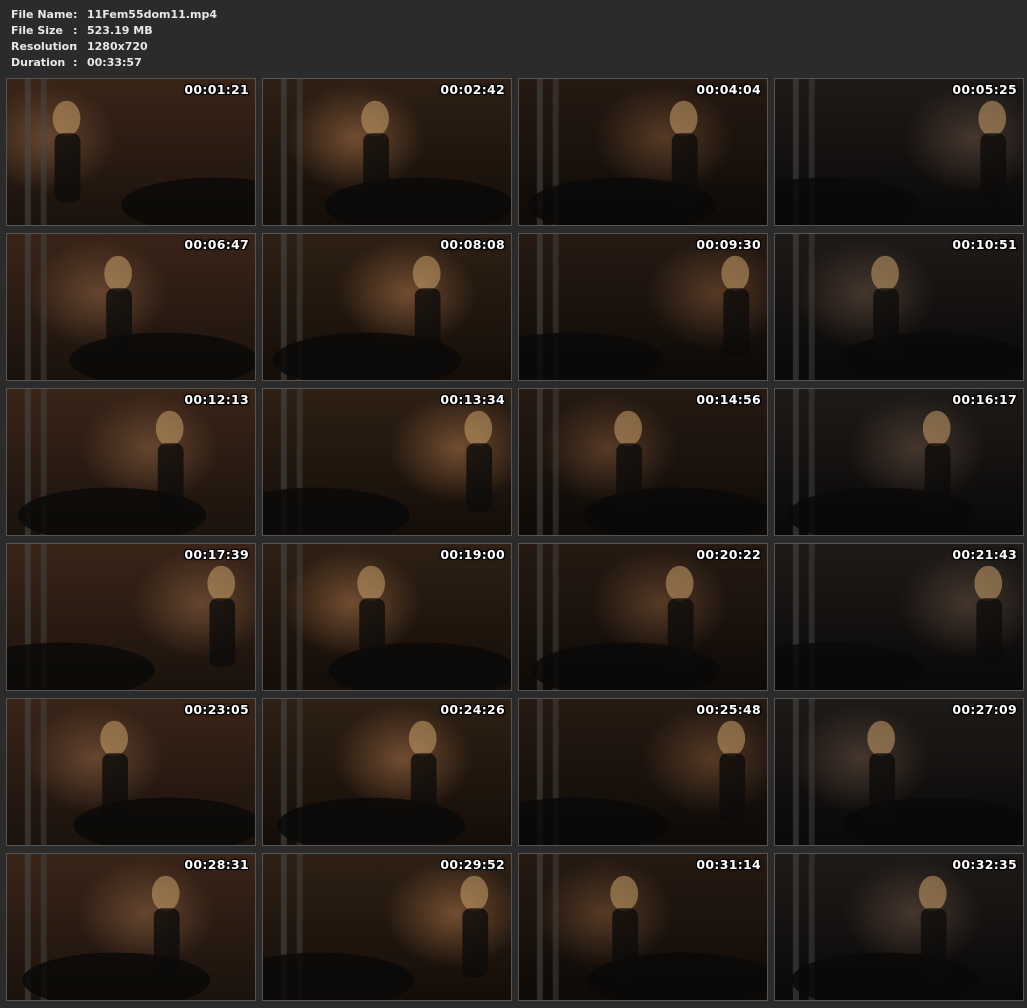 The width and height of the screenshot is (1027, 1008). Describe the element at coordinates (728, 399) in the screenshot. I see `thumbnail-timestamp: 00:14:56` at that location.